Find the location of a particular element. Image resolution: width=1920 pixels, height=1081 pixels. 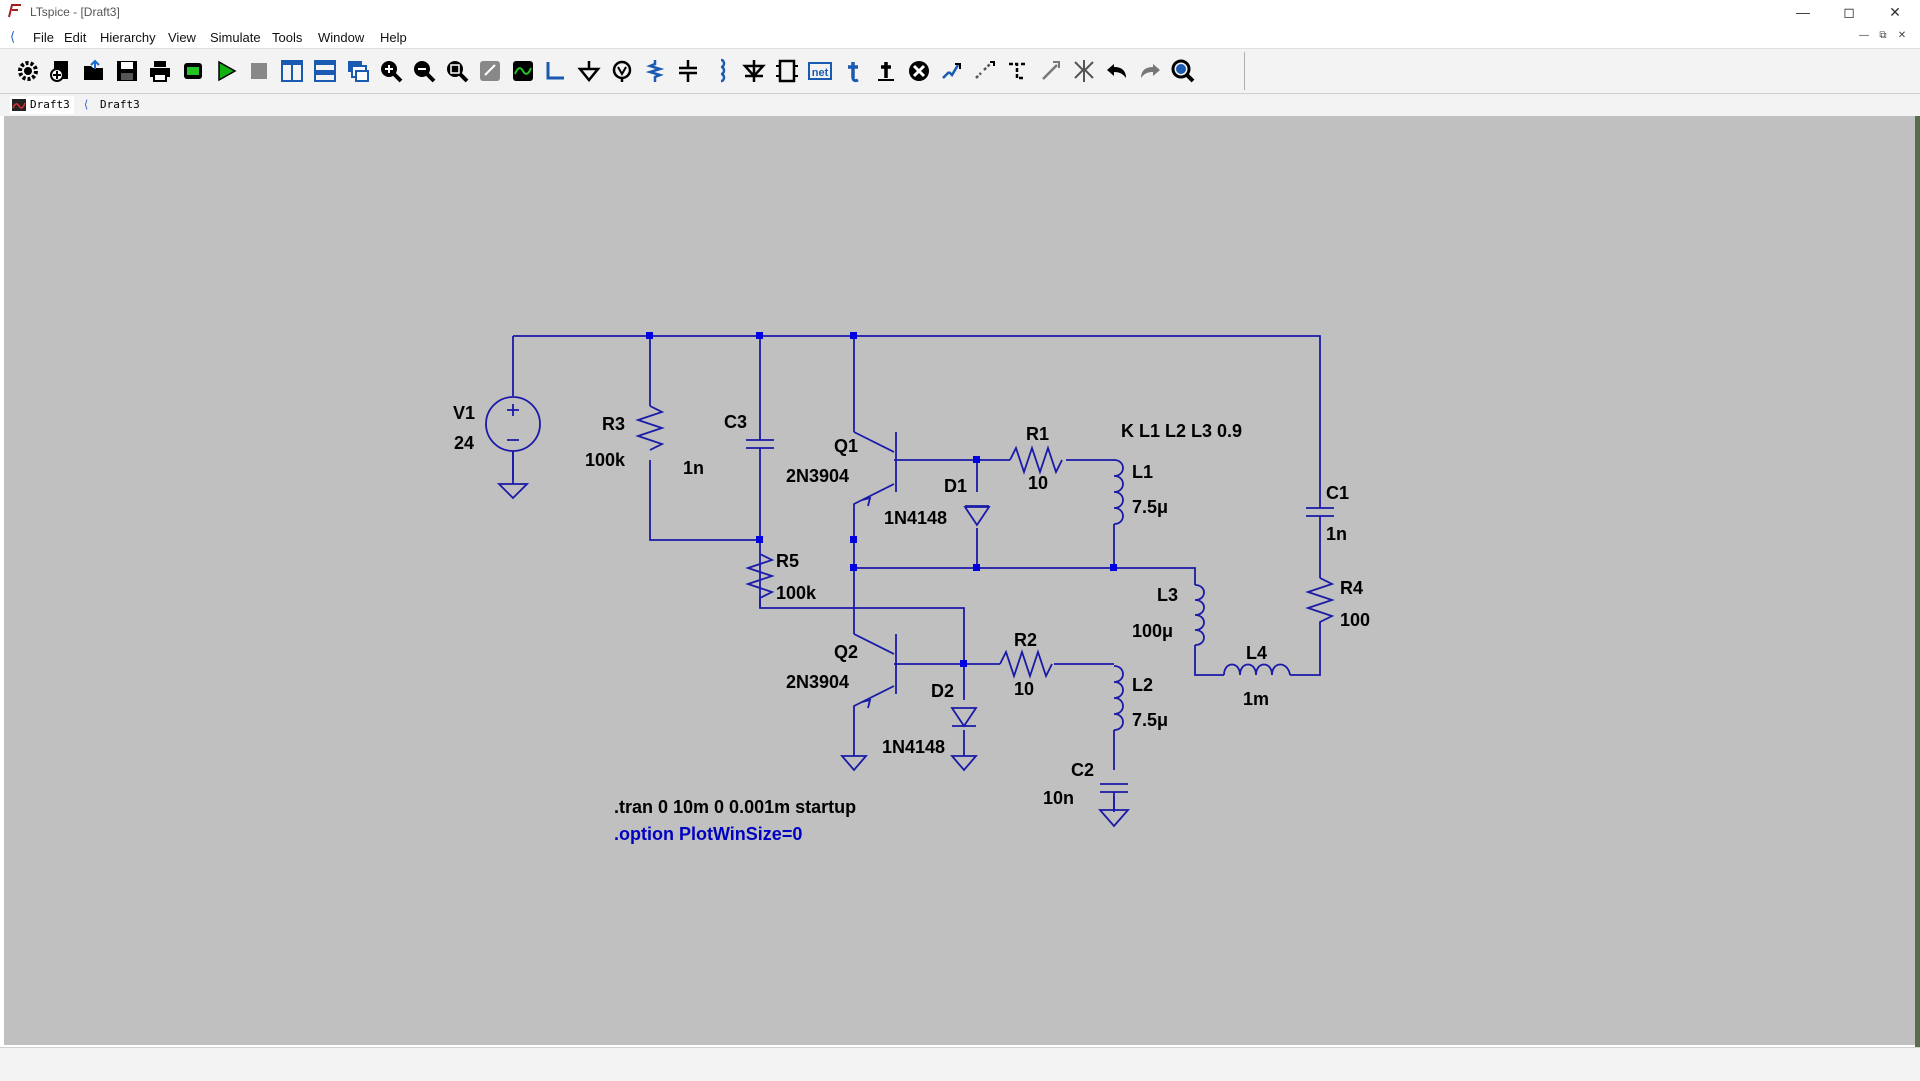

title-bar: LTspice - [Draft3] — ◻ ✕ is located at coordinates (960, 12).